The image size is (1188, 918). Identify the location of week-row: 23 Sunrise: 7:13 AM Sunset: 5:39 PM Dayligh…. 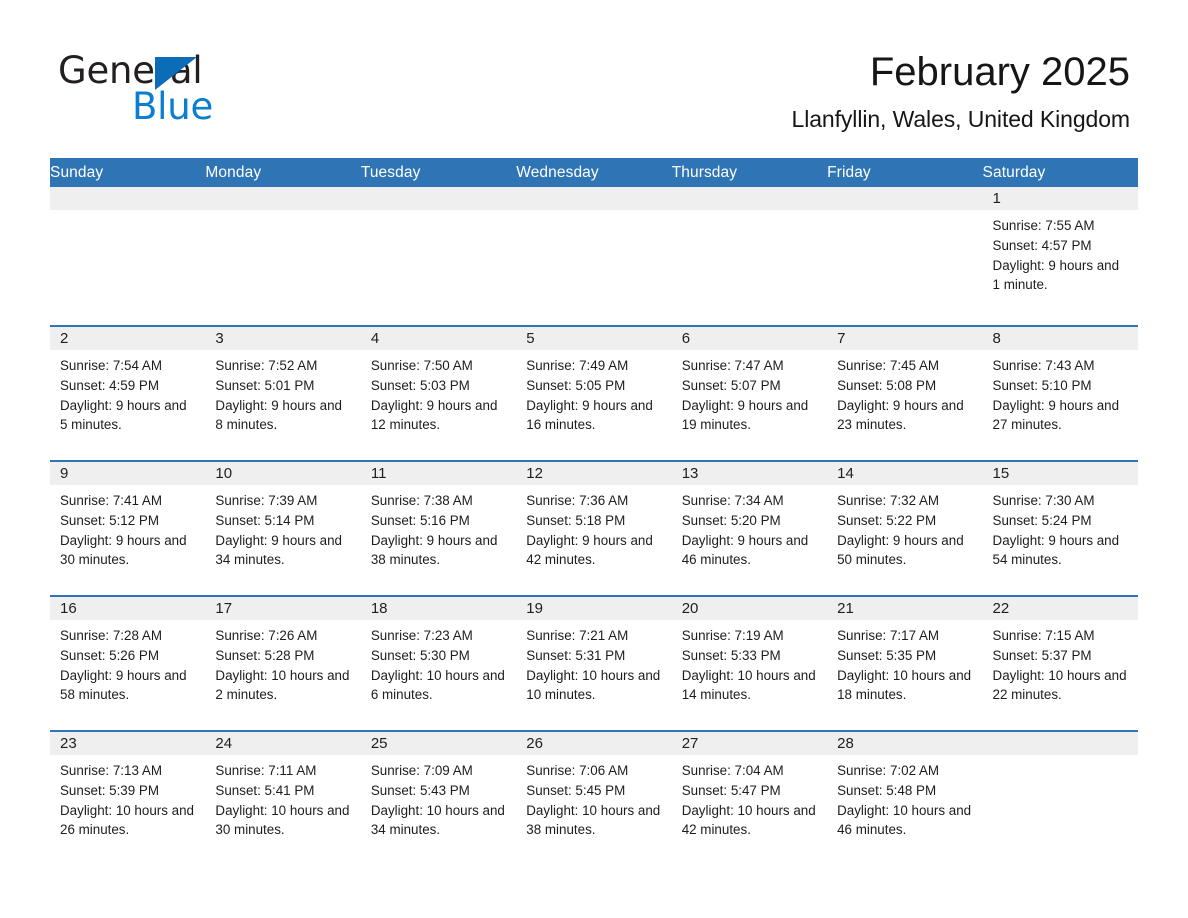
(594, 798).